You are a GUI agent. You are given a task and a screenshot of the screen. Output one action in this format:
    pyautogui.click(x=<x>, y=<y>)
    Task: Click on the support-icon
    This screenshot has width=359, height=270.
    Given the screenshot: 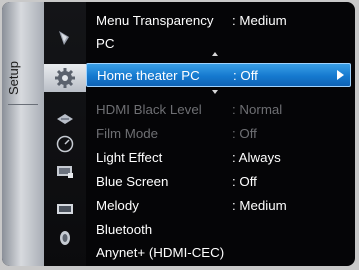 What is the action you would take?
    pyautogui.click(x=65, y=172)
    